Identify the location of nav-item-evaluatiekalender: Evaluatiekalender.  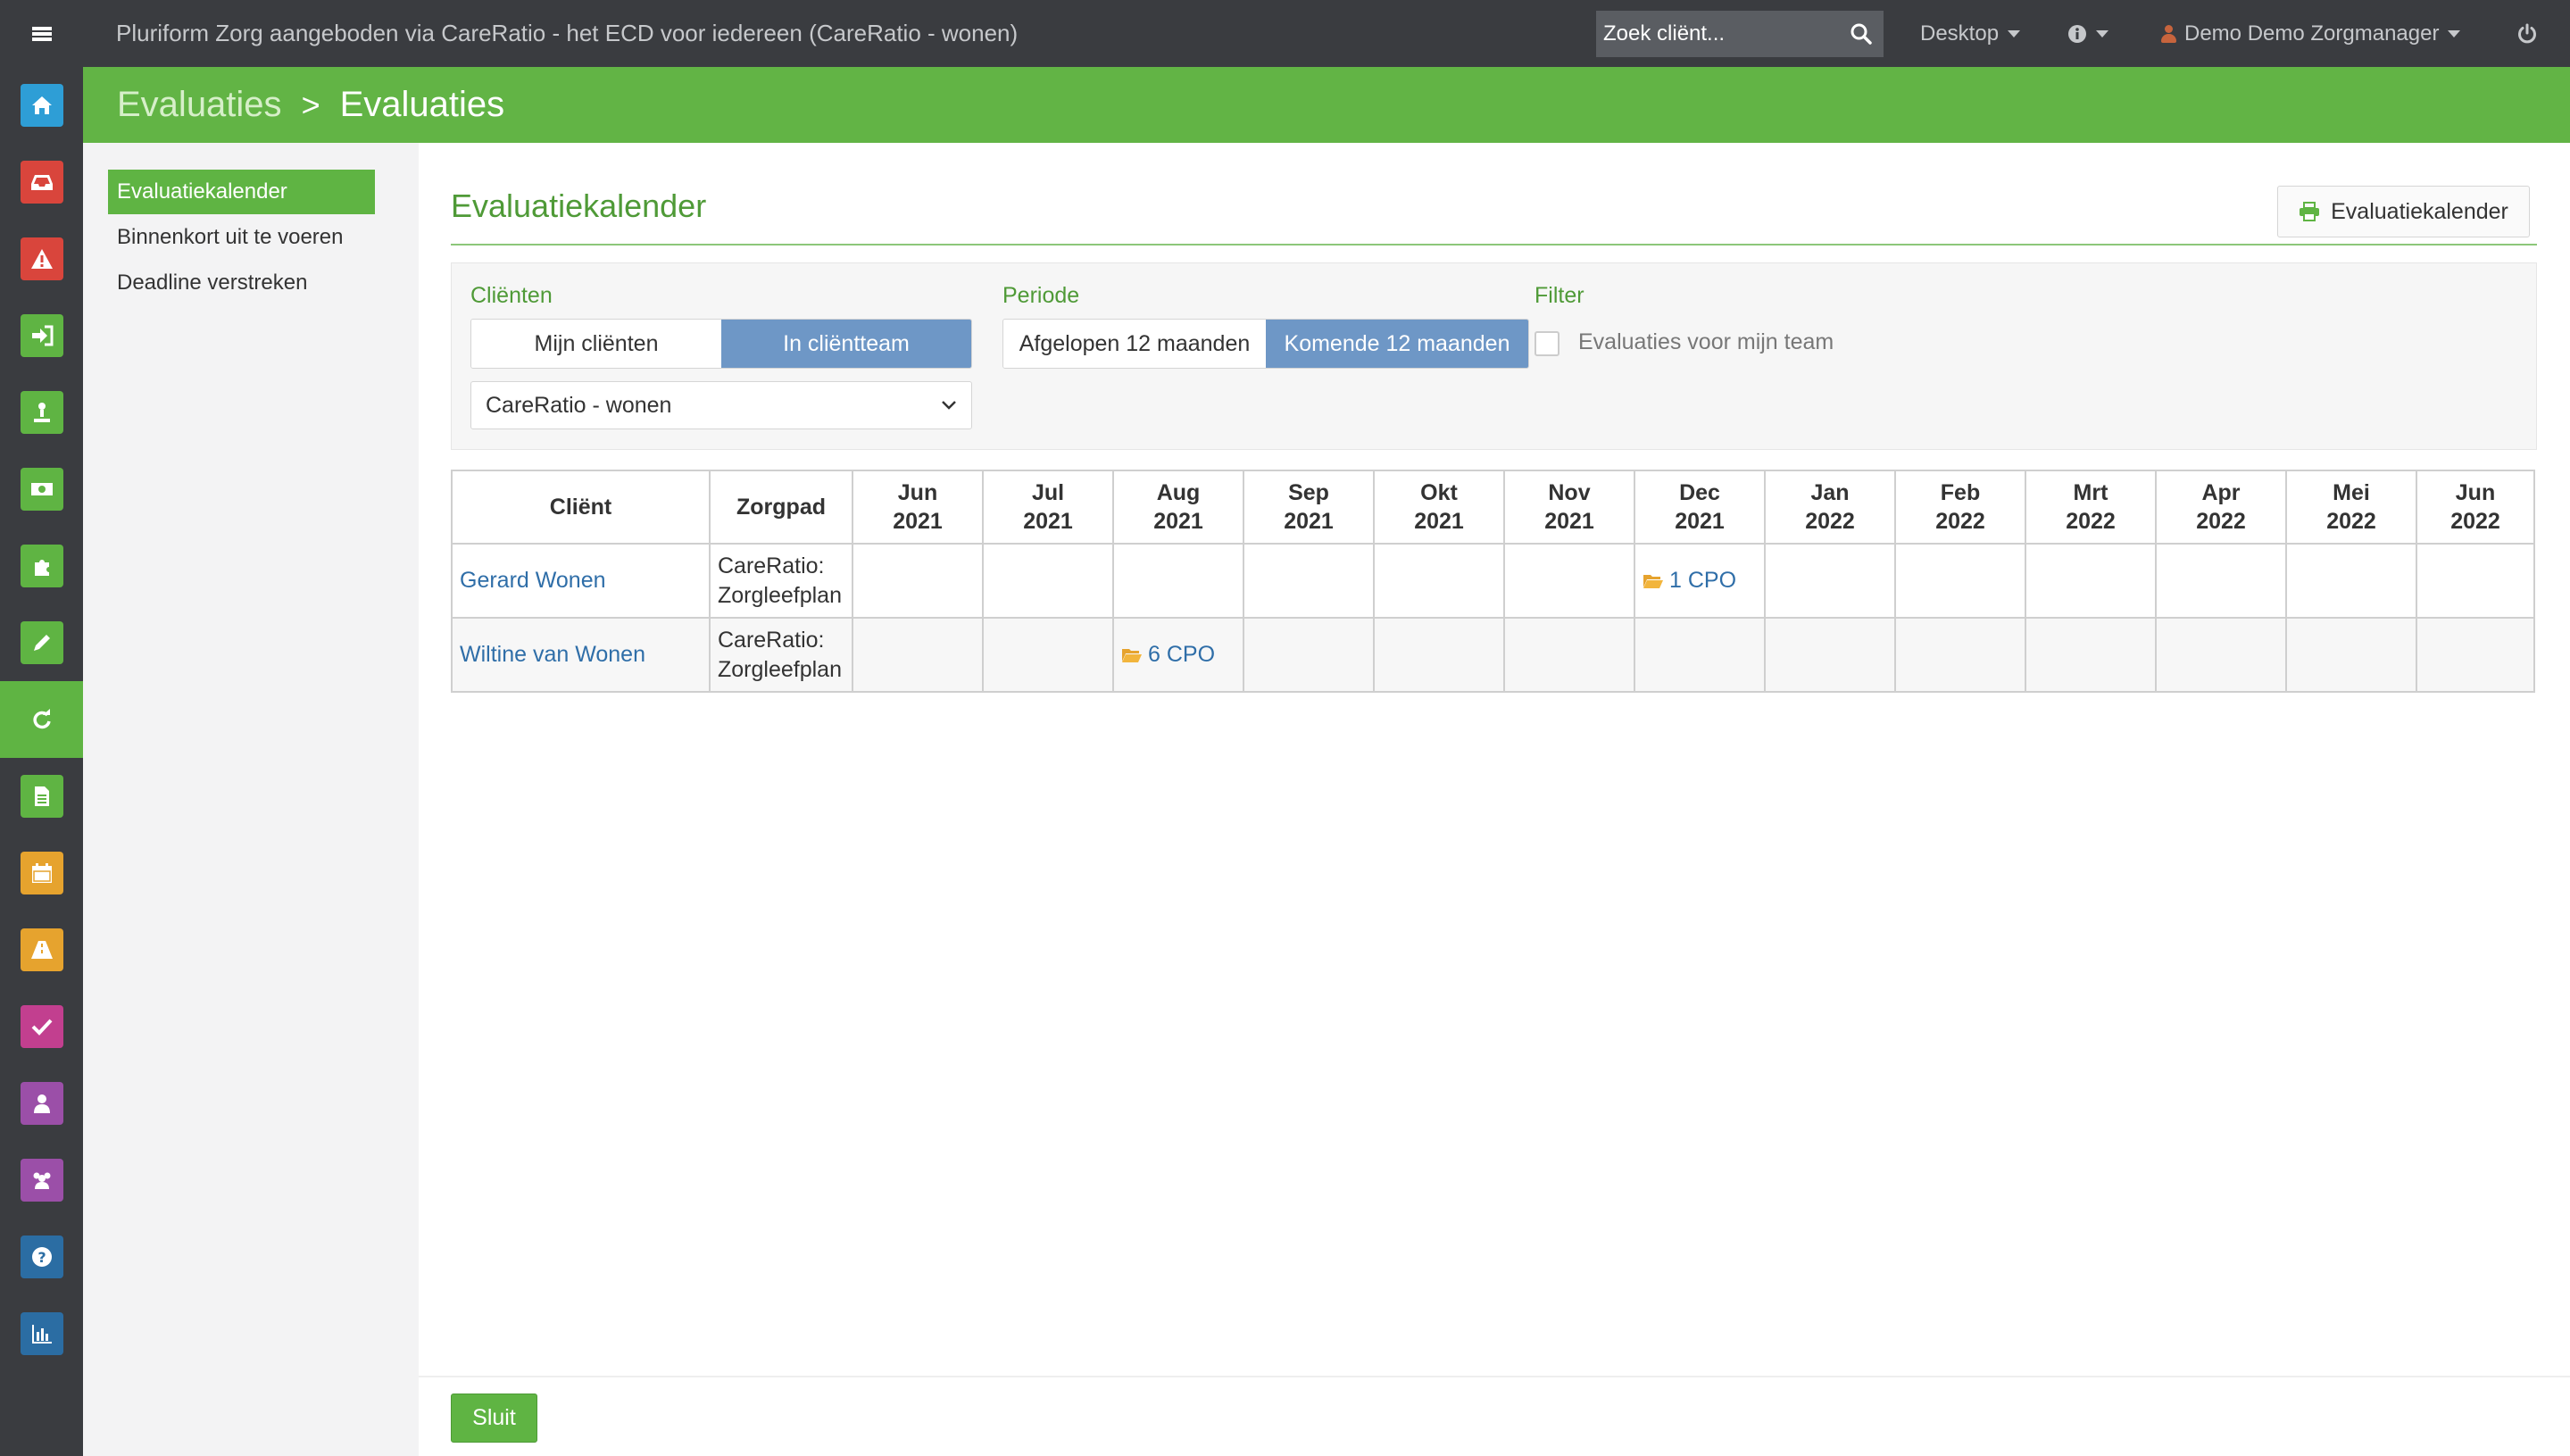
(241, 192).